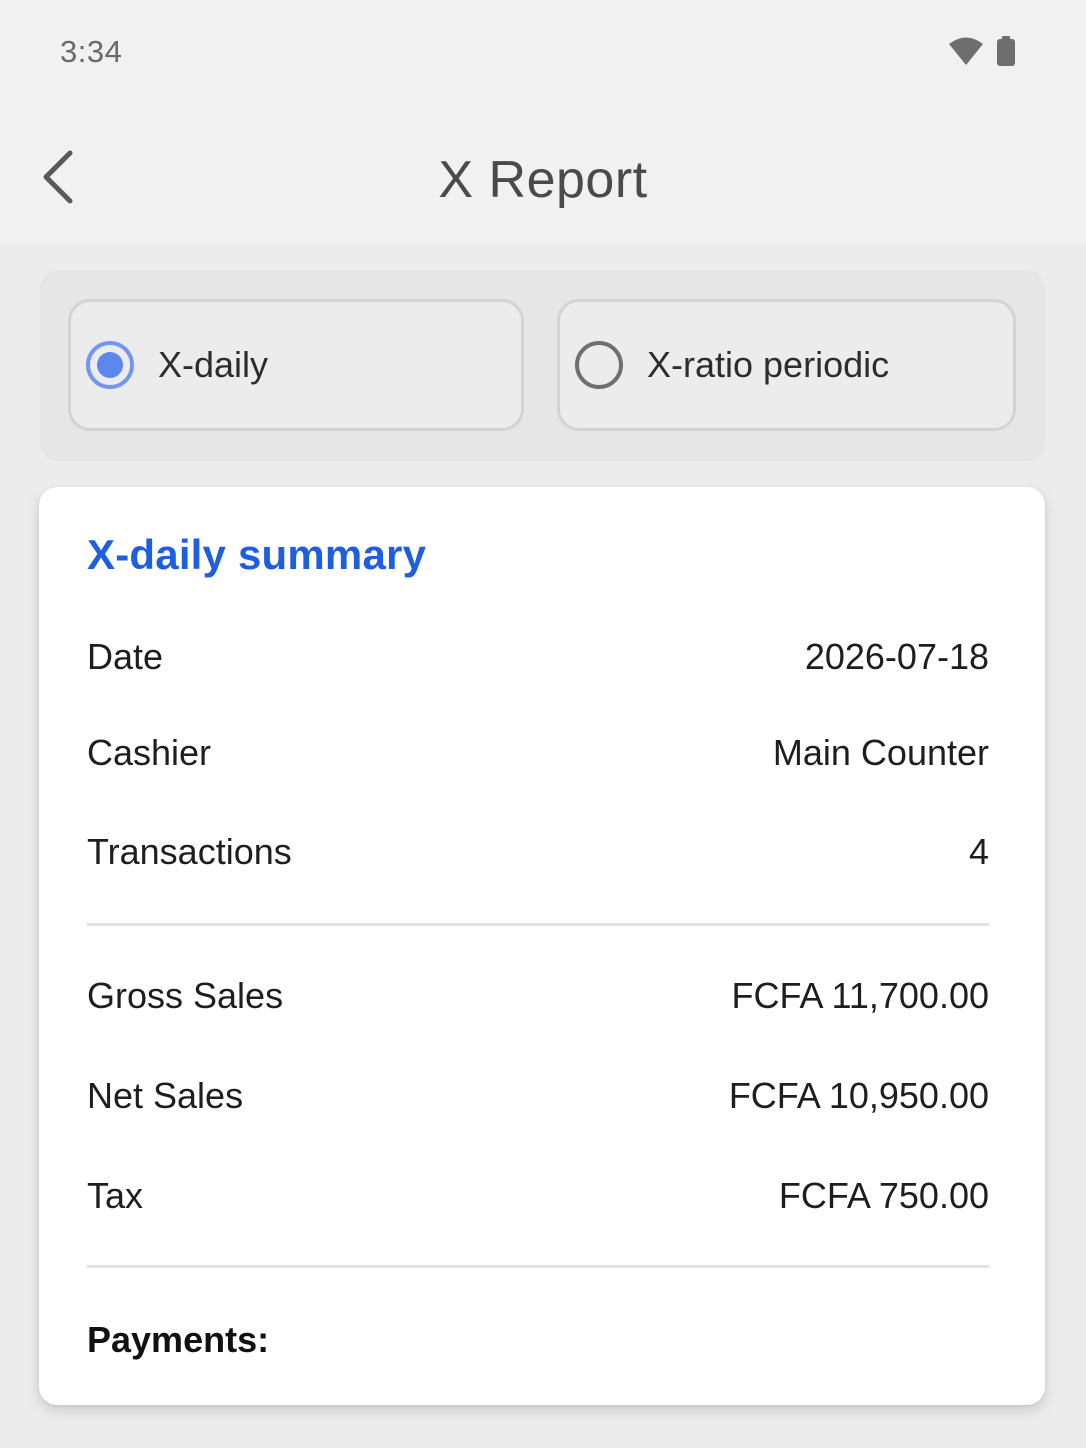 The image size is (1086, 1448). What do you see at coordinates (185, 995) in the screenshot?
I see `row-label: Gross Sales` at bounding box center [185, 995].